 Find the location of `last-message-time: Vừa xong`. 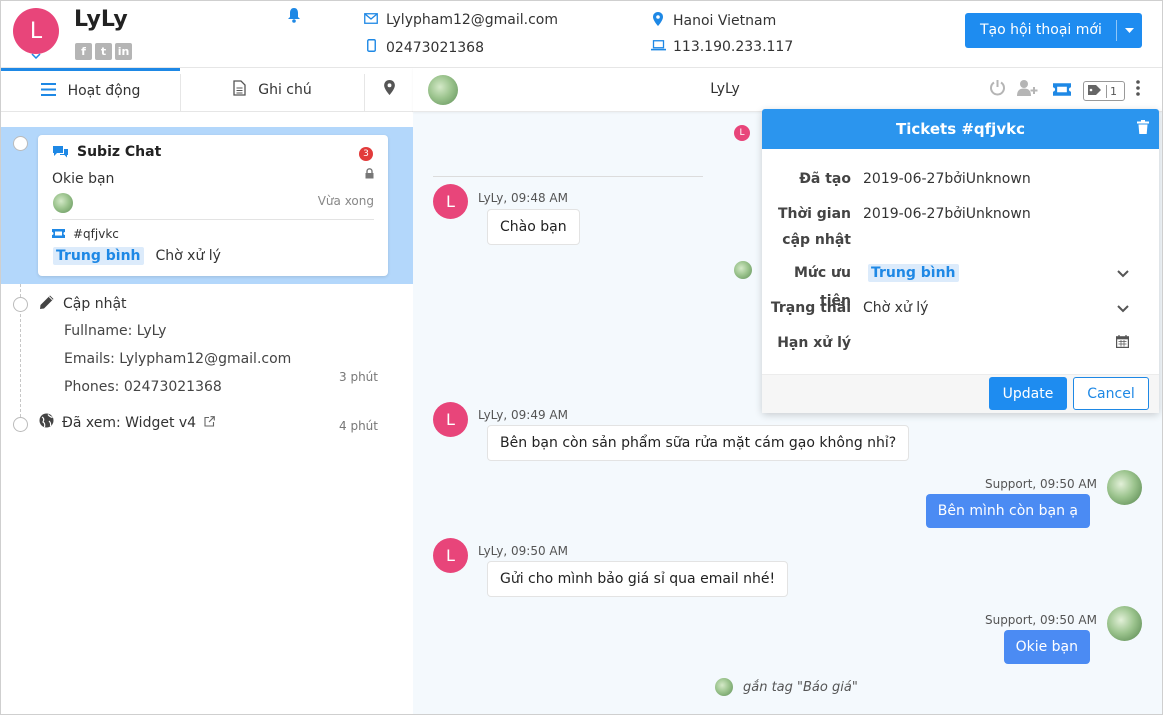

last-message-time: Vừa xong is located at coordinates (345, 201).